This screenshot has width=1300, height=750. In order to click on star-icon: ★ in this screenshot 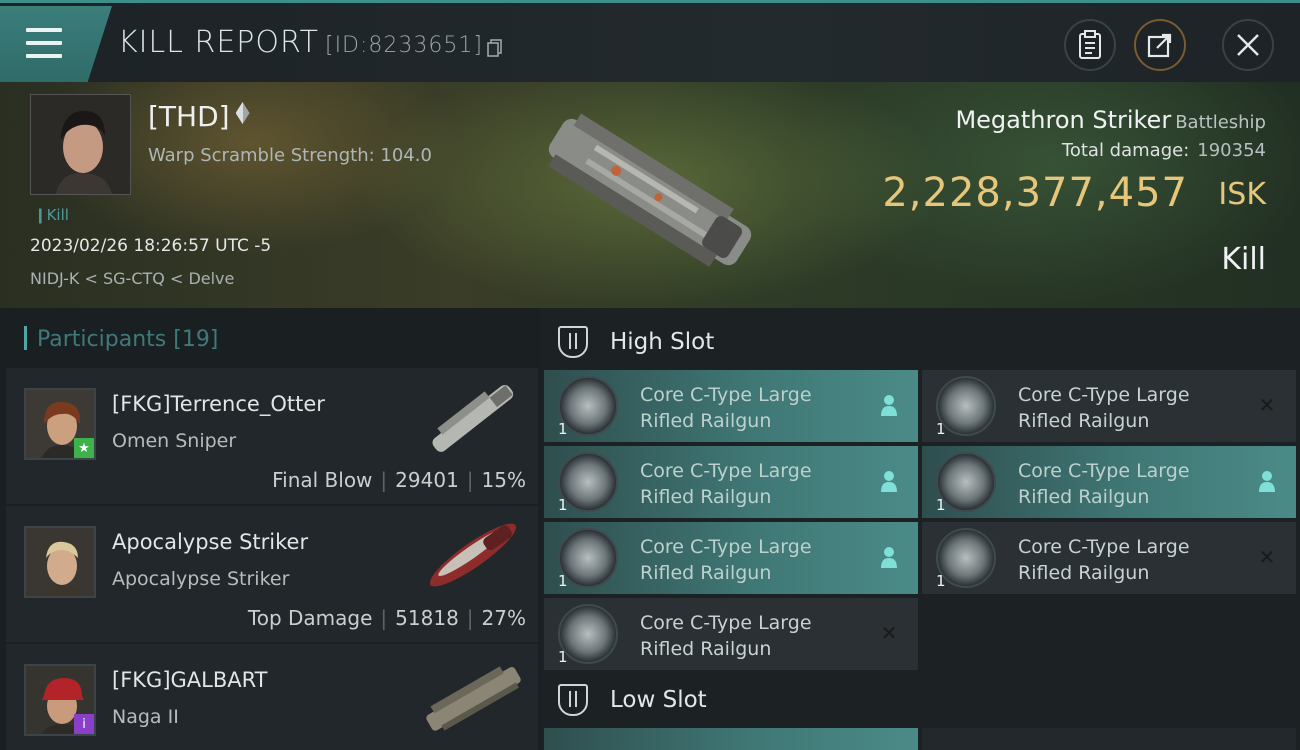, I will do `click(84, 448)`.